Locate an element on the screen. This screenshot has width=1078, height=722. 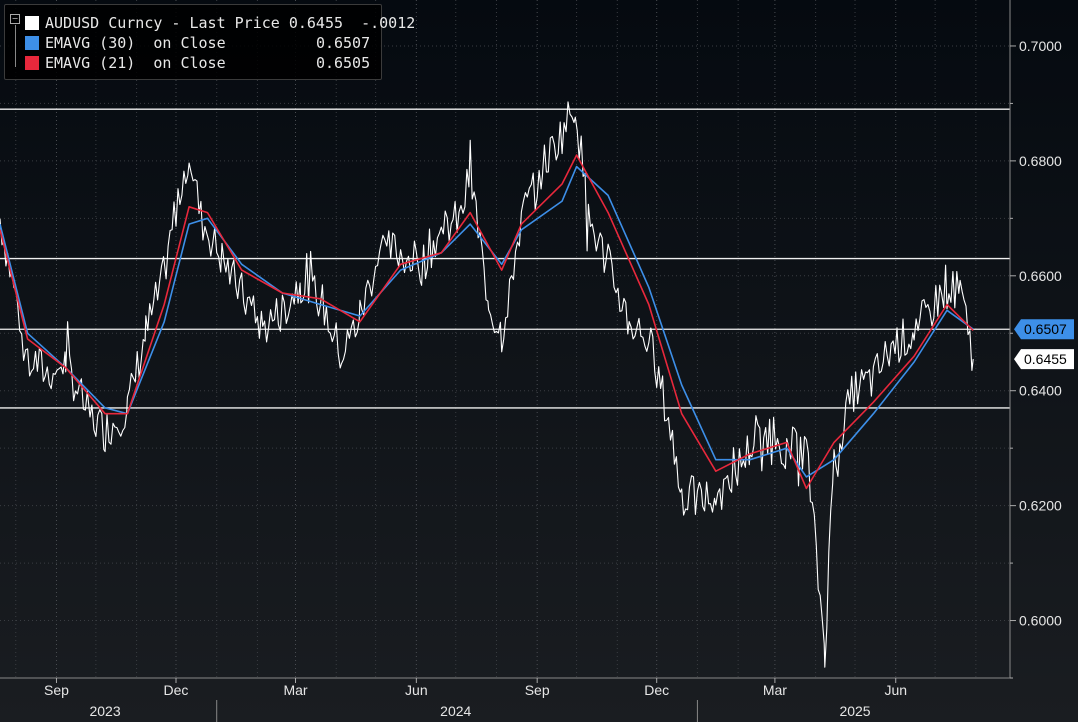
legend-item-price: AUDUSD Curncy - Last Price 0.6455 -.0012 is located at coordinates (220, 23).